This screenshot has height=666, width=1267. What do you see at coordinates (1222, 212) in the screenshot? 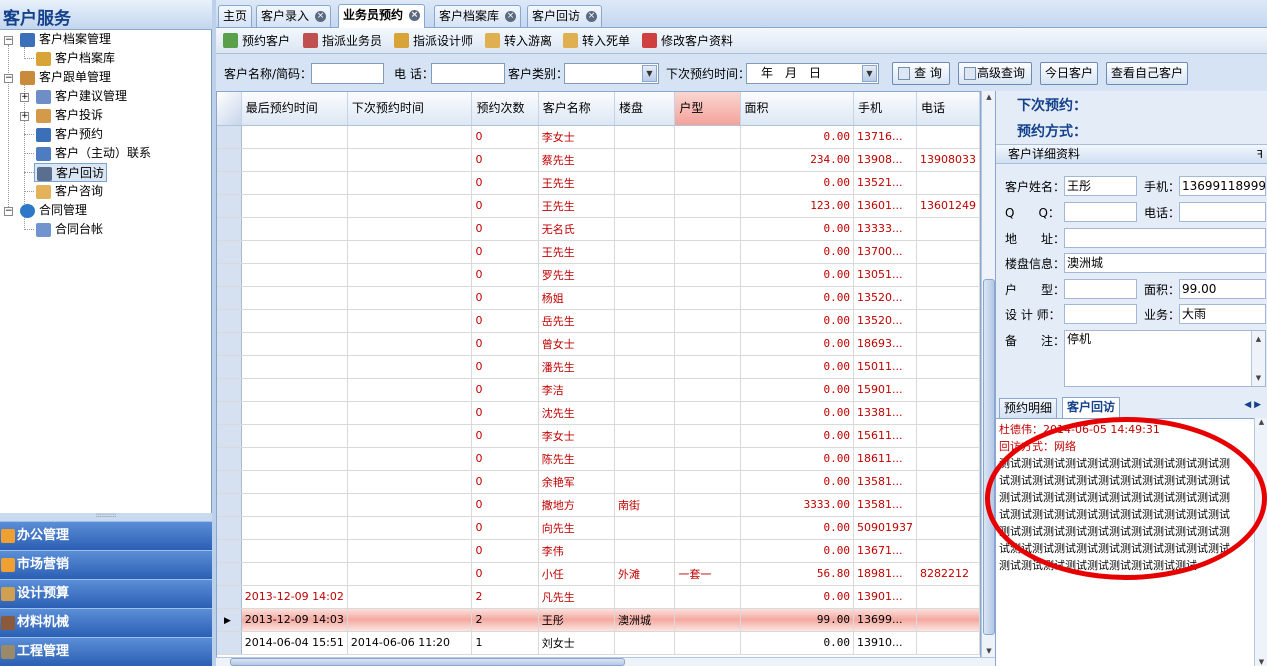
I see `tel-field` at bounding box center [1222, 212].